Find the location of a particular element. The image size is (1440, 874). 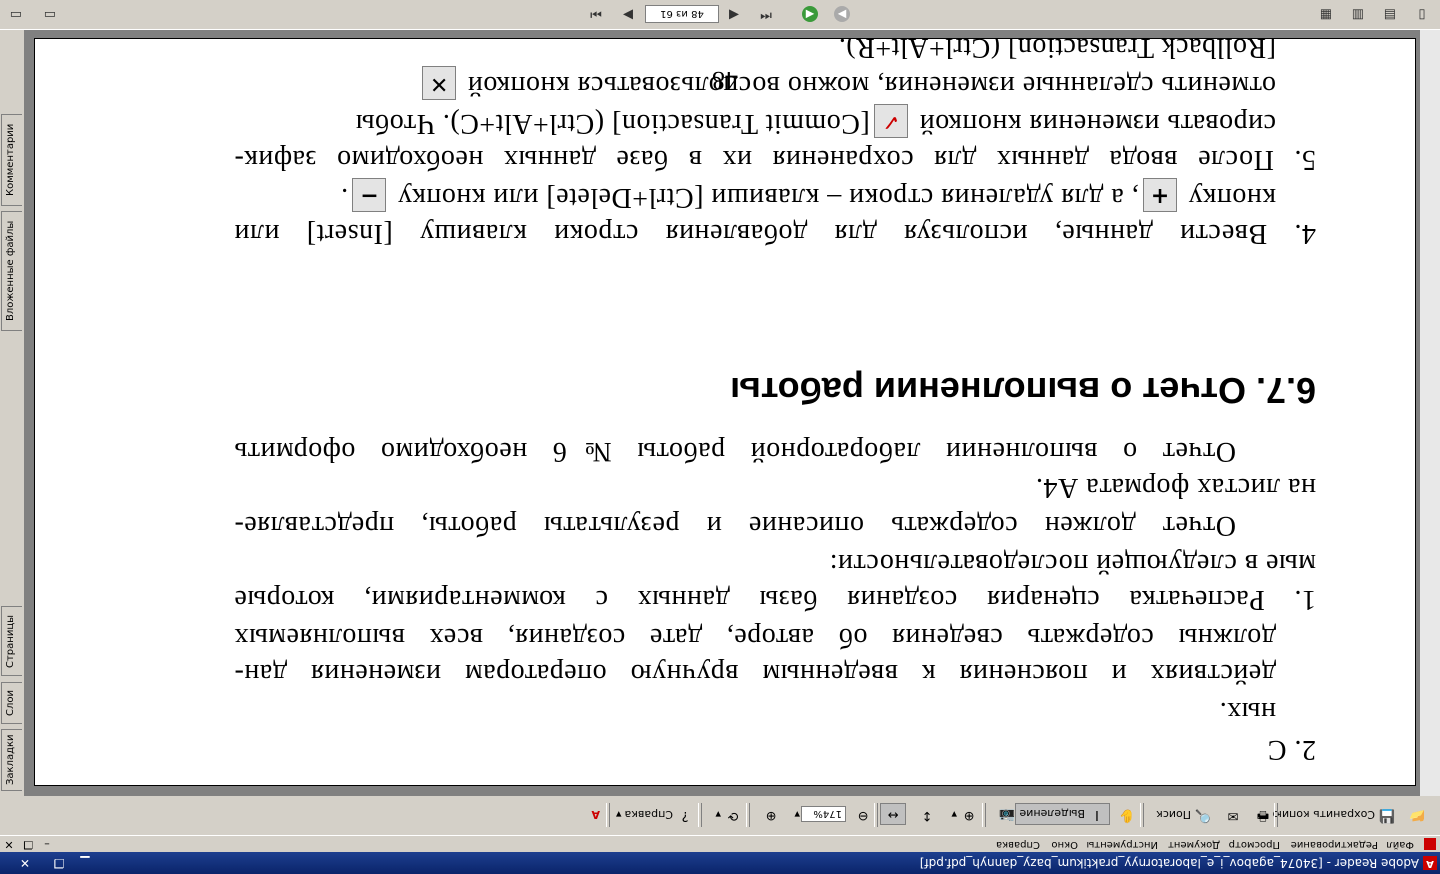

tab-comments: Комментарии is located at coordinates (11, 160).